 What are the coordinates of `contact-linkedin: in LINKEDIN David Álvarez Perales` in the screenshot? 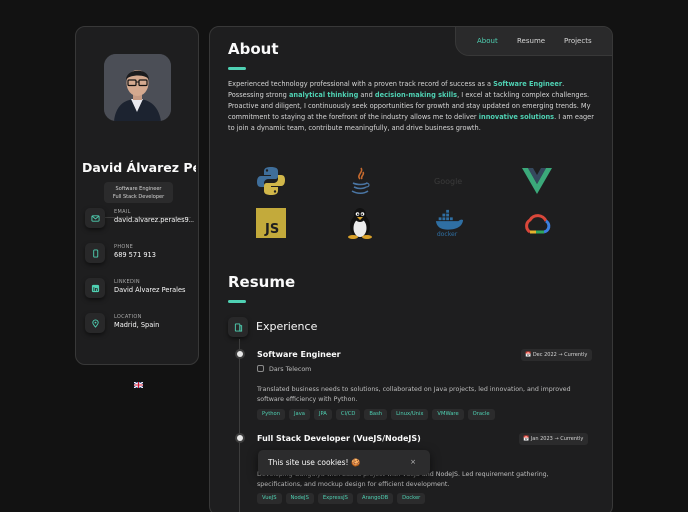 It's located at (140, 290).